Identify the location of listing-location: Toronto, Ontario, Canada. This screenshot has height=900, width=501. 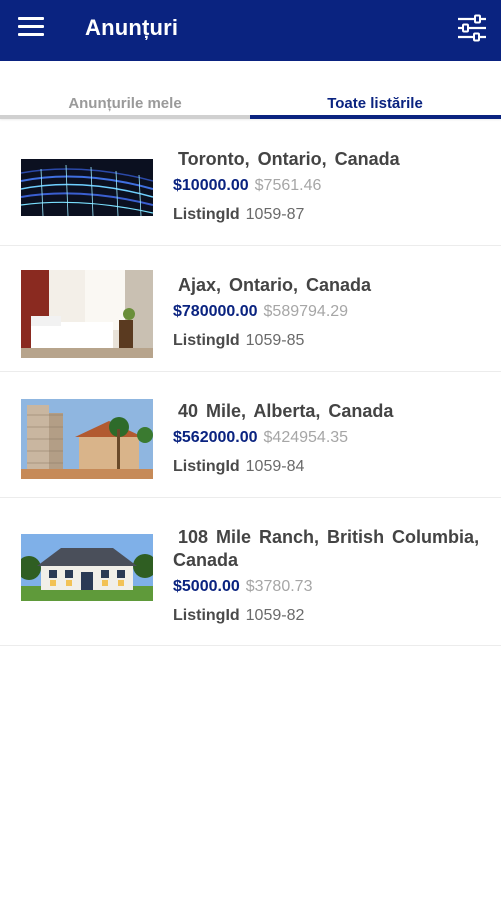
(289, 159).